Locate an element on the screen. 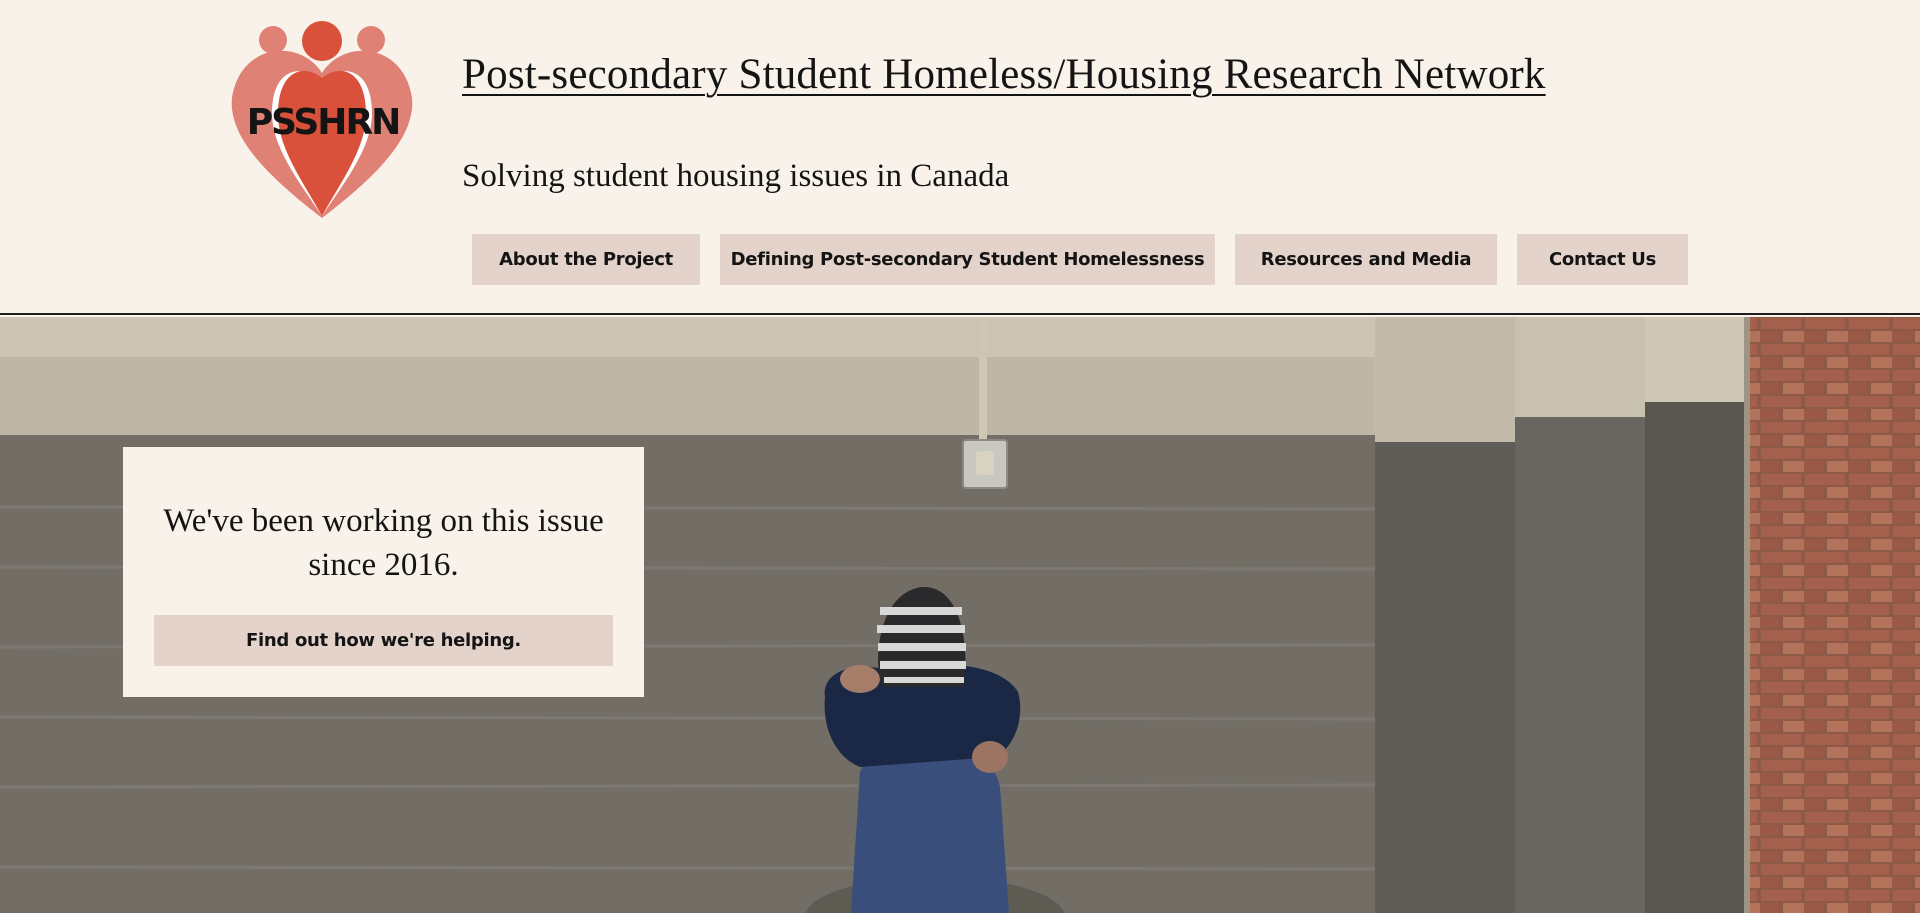  logo-icon: PSSHRN is located at coordinates (322, 120).